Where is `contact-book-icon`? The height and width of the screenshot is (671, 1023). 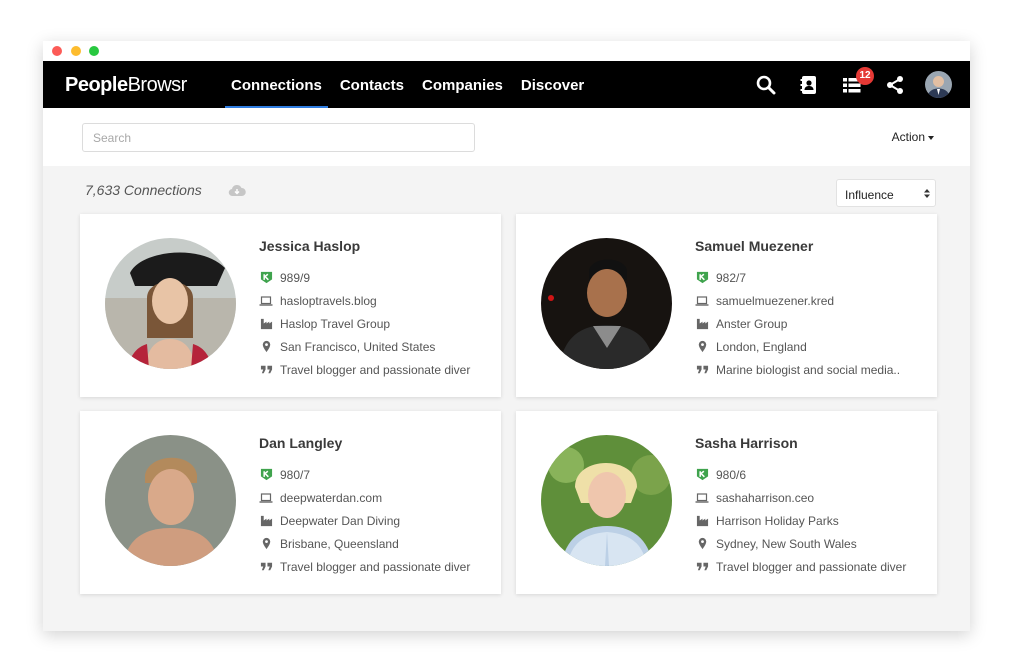
contact-book-icon is located at coordinates (809, 85).